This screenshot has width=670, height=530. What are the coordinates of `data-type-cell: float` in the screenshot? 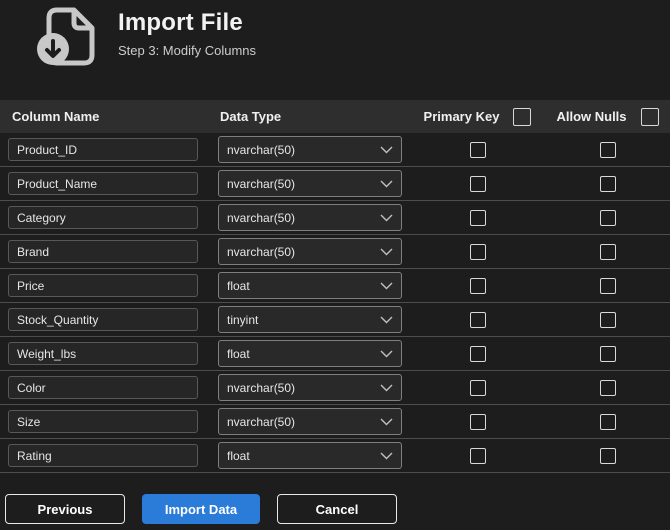 It's located at (310, 455).